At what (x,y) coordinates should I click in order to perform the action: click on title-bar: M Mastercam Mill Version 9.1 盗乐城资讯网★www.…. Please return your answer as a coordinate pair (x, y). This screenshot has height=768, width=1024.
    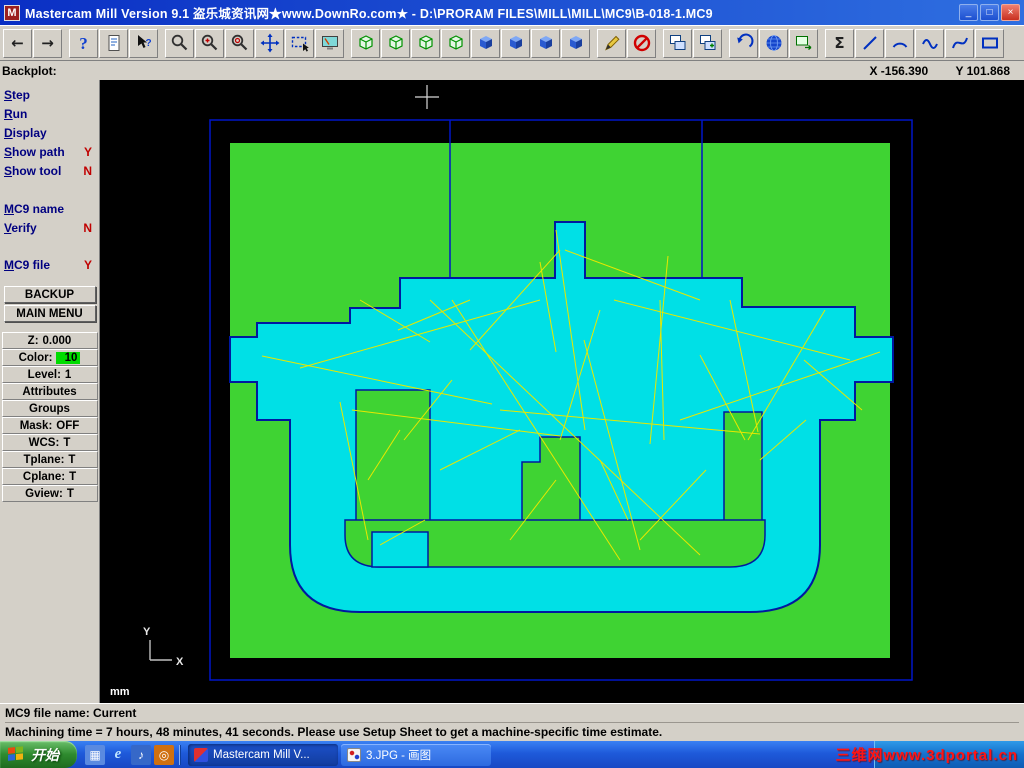
    Looking at the image, I should click on (512, 12).